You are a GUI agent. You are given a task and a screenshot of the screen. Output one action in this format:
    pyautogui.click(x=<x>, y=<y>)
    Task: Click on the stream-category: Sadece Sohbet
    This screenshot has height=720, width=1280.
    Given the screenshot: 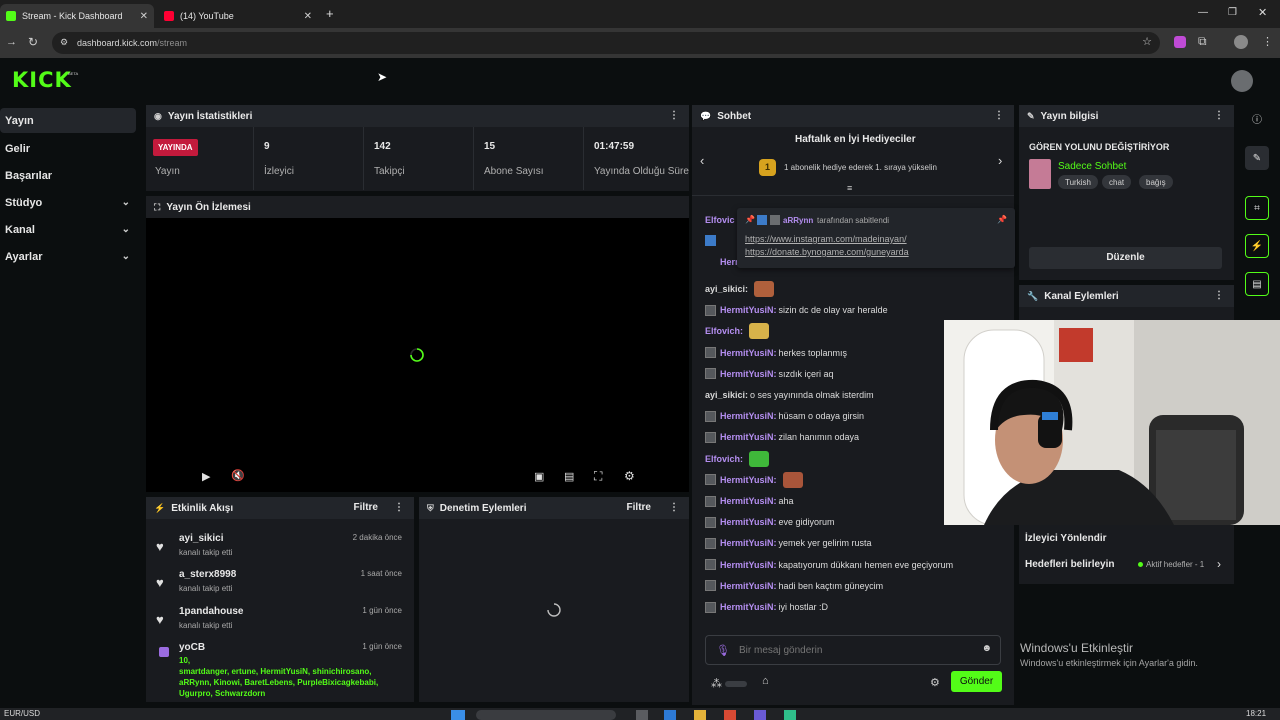 What is the action you would take?
    pyautogui.click(x=1092, y=166)
    